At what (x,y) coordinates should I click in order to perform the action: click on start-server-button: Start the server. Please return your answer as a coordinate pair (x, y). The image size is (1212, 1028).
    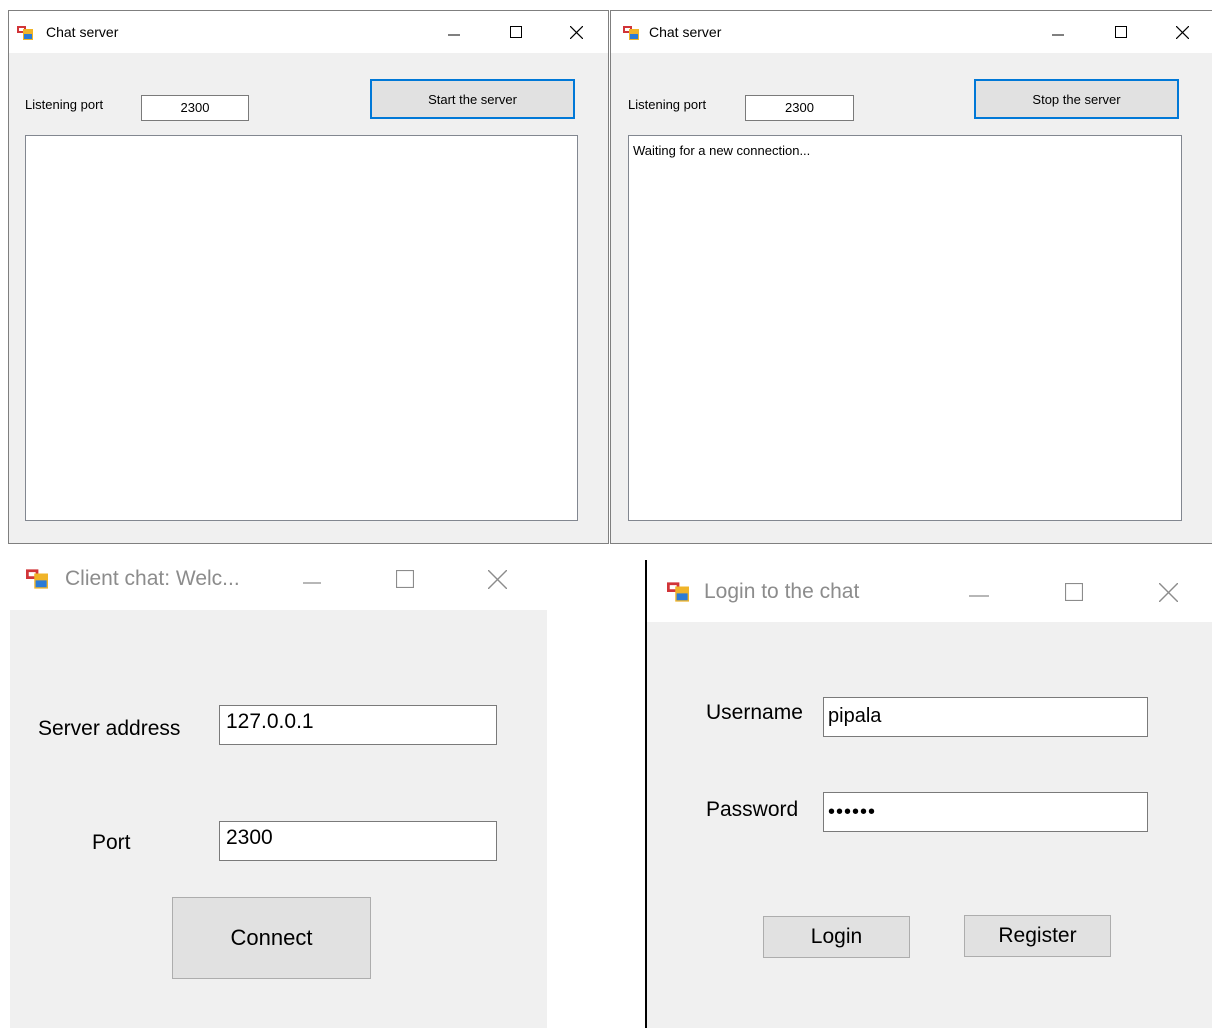
    Looking at the image, I should click on (472, 99).